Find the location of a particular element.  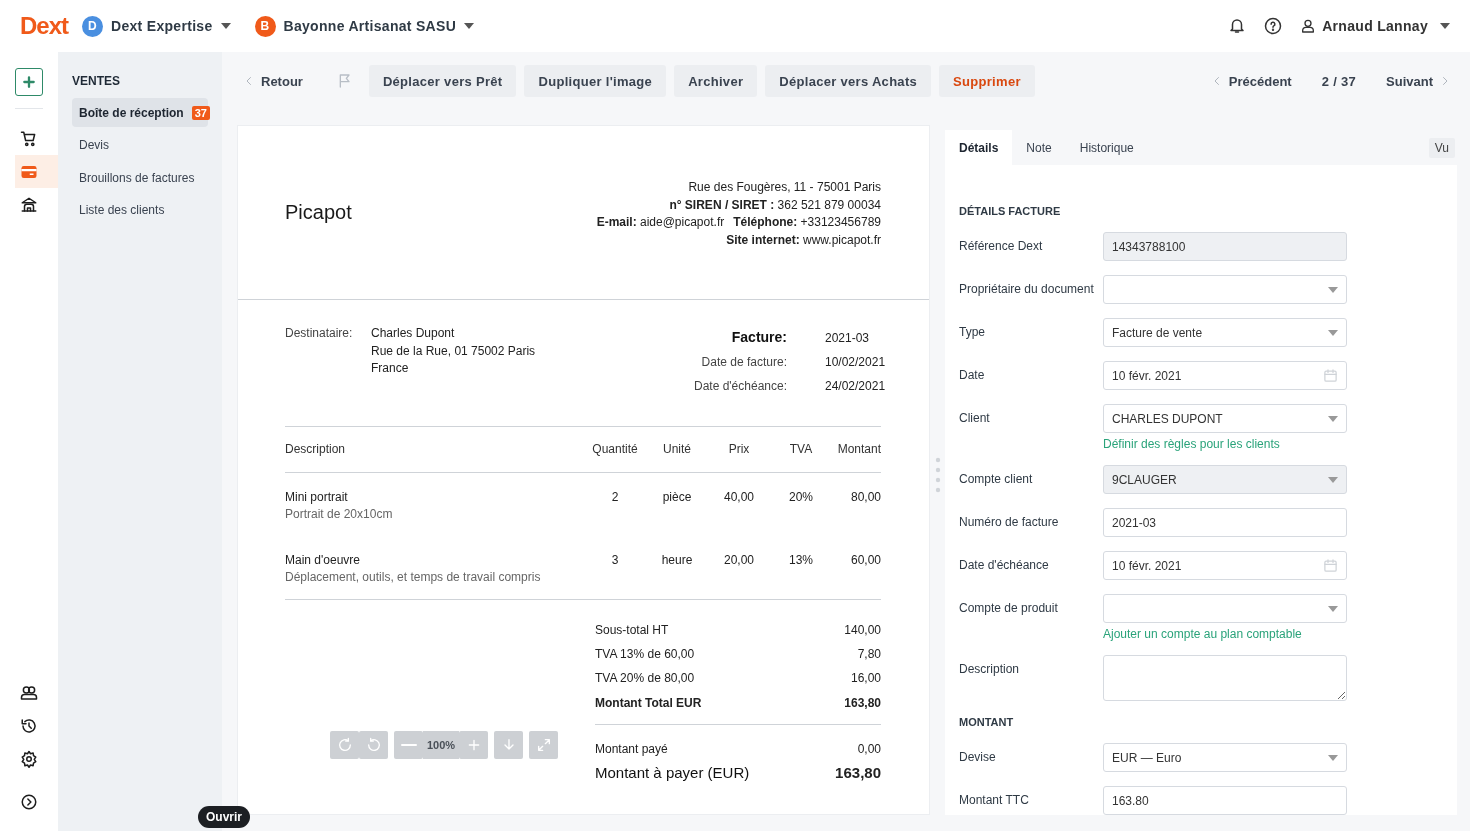

user-menu: Arnaud Lannay is located at coordinates (1375, 26).